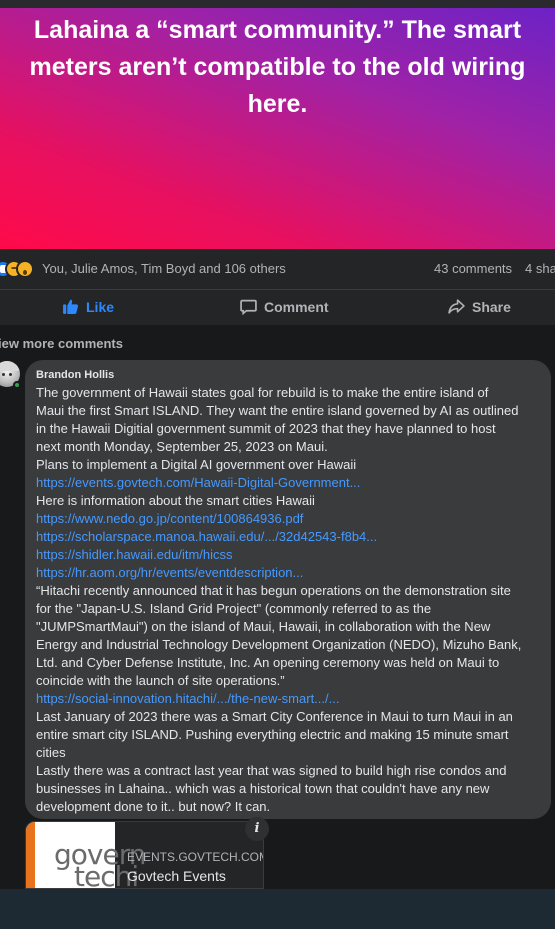  I want to click on like-button: Like, so click(88, 306).